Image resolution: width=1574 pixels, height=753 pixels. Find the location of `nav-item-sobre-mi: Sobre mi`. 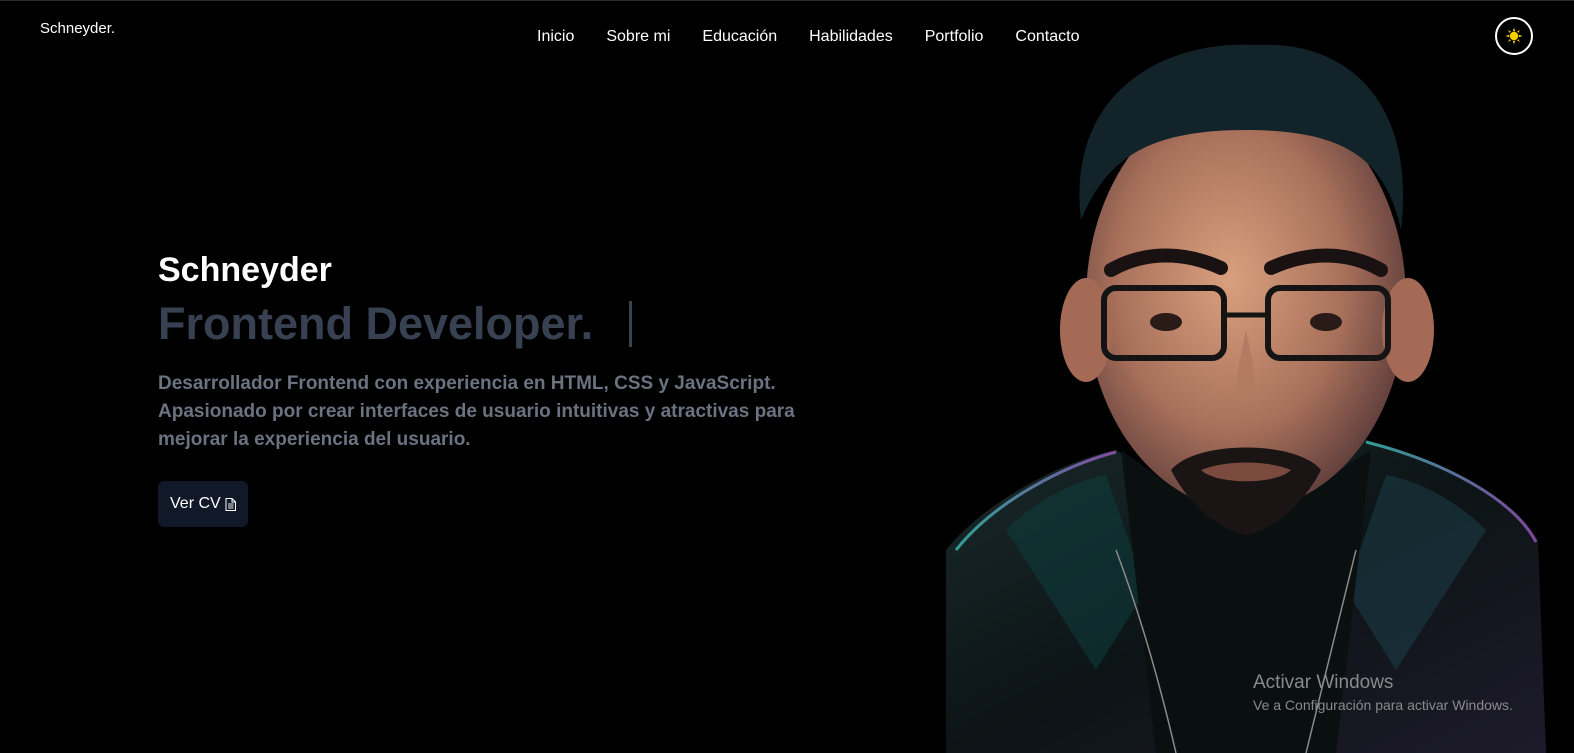

nav-item-sobre-mi: Sobre mi is located at coordinates (638, 37).